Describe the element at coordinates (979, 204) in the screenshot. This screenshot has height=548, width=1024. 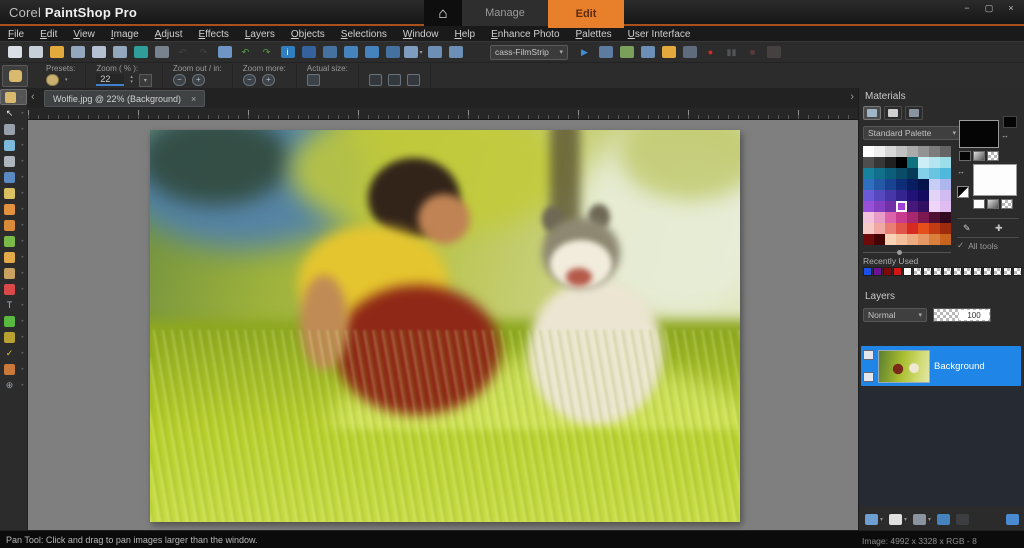
I see `bg-color-style-icon` at that location.